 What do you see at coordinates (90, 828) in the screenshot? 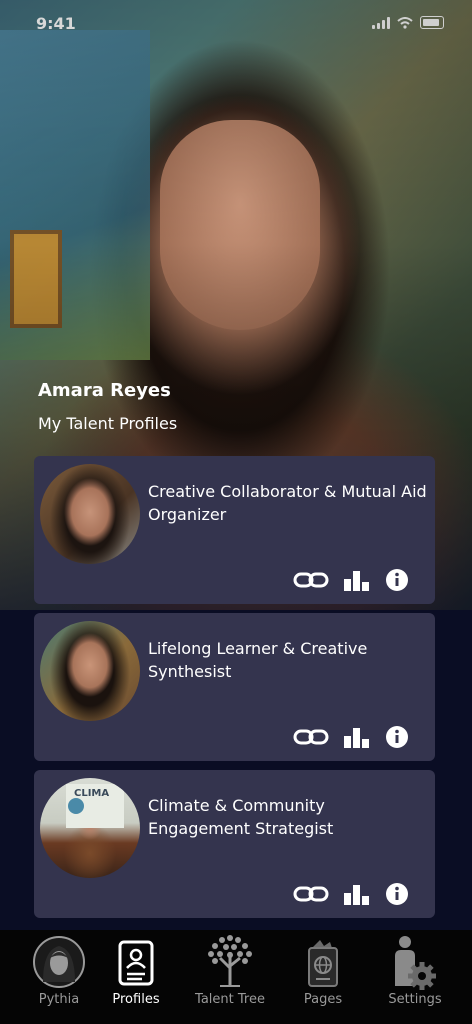
I see `presenter-climate-board-icon: CLIMA` at bounding box center [90, 828].